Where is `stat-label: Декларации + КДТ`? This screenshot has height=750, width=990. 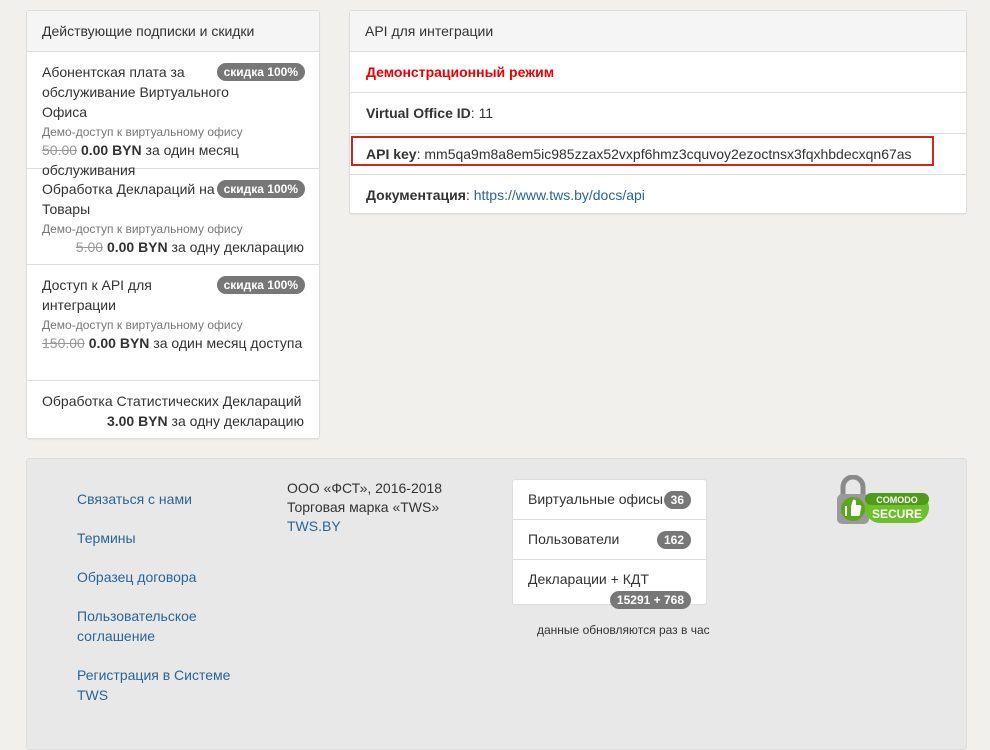 stat-label: Декларации + КДТ is located at coordinates (588, 579).